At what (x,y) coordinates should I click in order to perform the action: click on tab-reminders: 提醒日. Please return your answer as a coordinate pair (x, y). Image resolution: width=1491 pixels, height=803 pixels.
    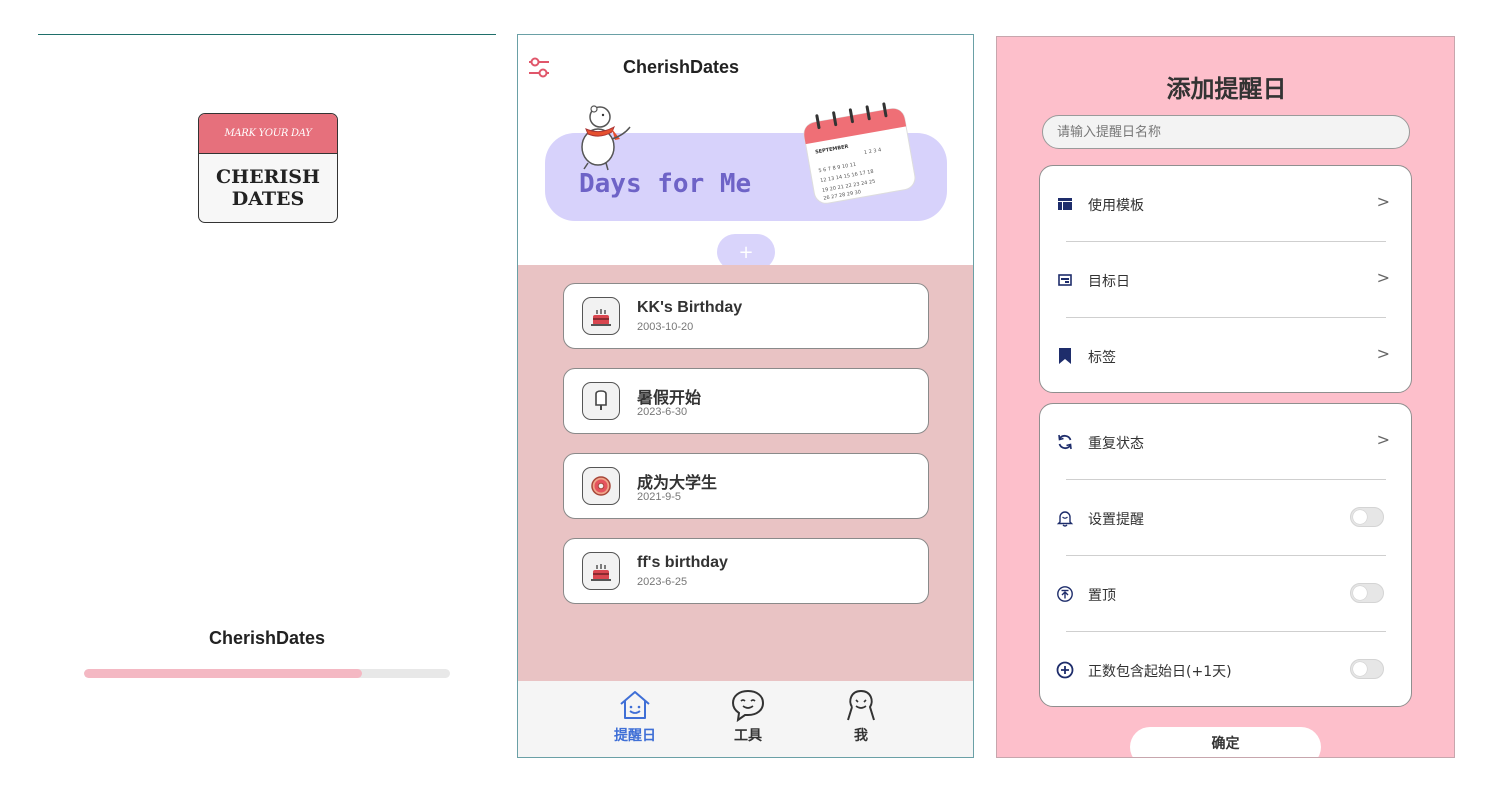
    Looking at the image, I should click on (635, 720).